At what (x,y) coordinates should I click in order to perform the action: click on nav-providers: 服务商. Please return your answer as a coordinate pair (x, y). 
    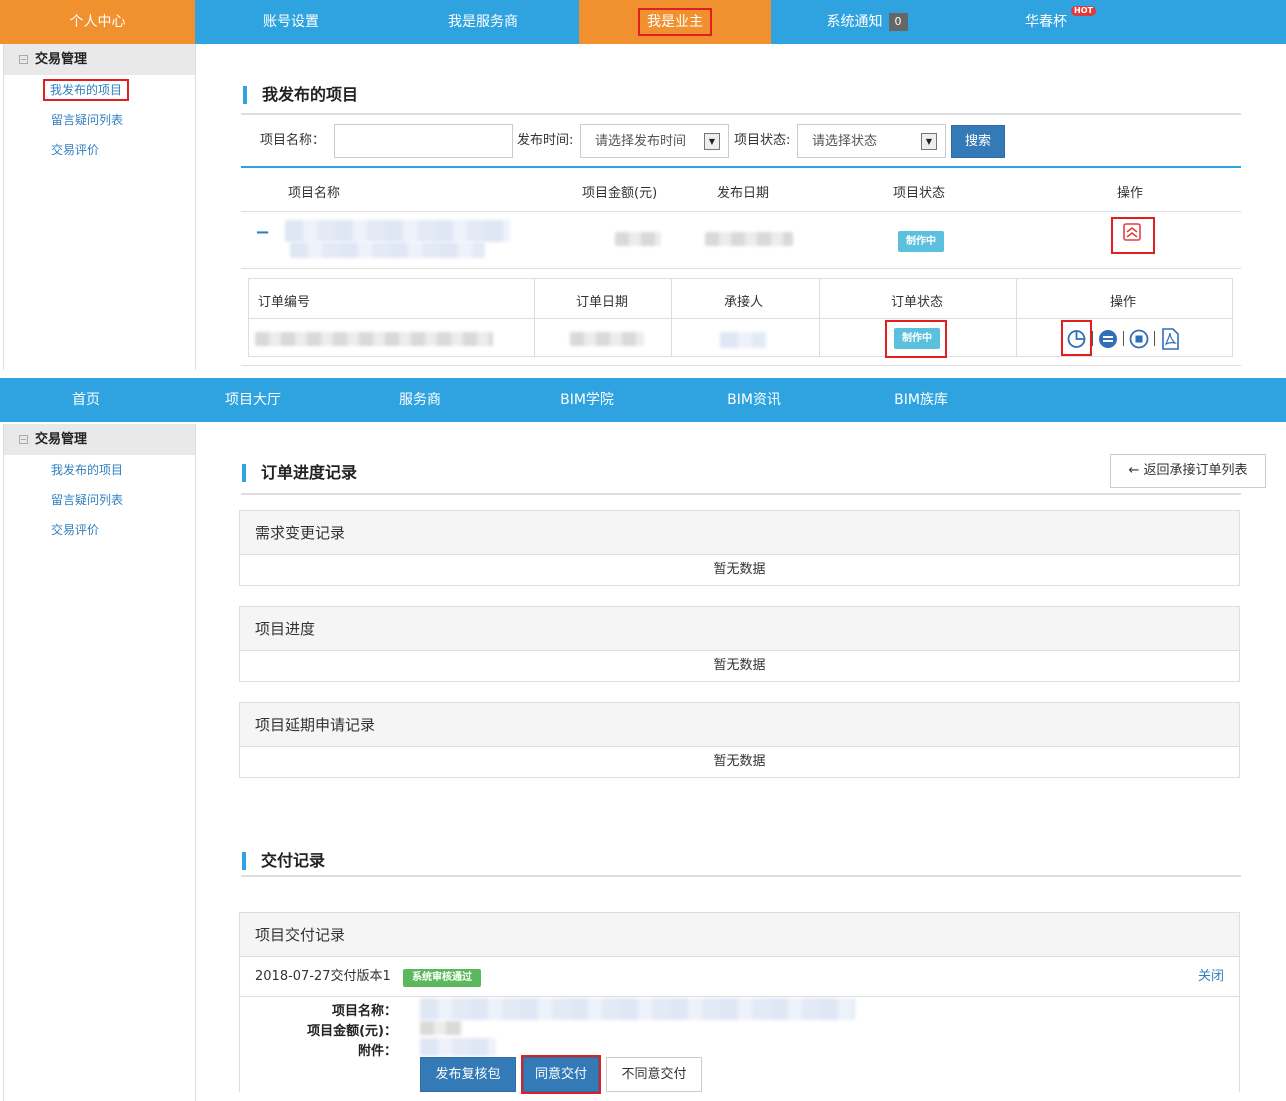
    Looking at the image, I should click on (420, 400).